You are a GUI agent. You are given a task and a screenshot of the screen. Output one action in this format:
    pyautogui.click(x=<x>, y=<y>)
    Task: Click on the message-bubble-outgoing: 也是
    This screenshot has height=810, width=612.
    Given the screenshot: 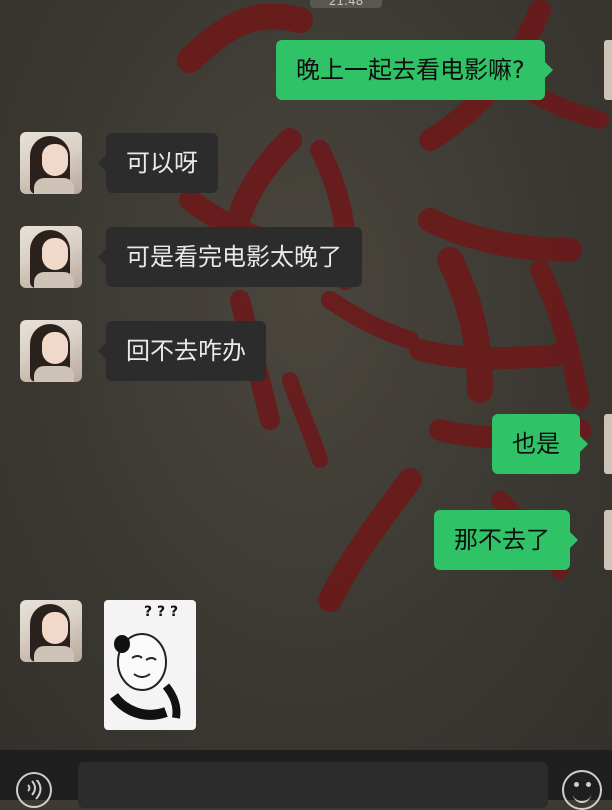 What is the action you would take?
    pyautogui.click(x=540, y=444)
    